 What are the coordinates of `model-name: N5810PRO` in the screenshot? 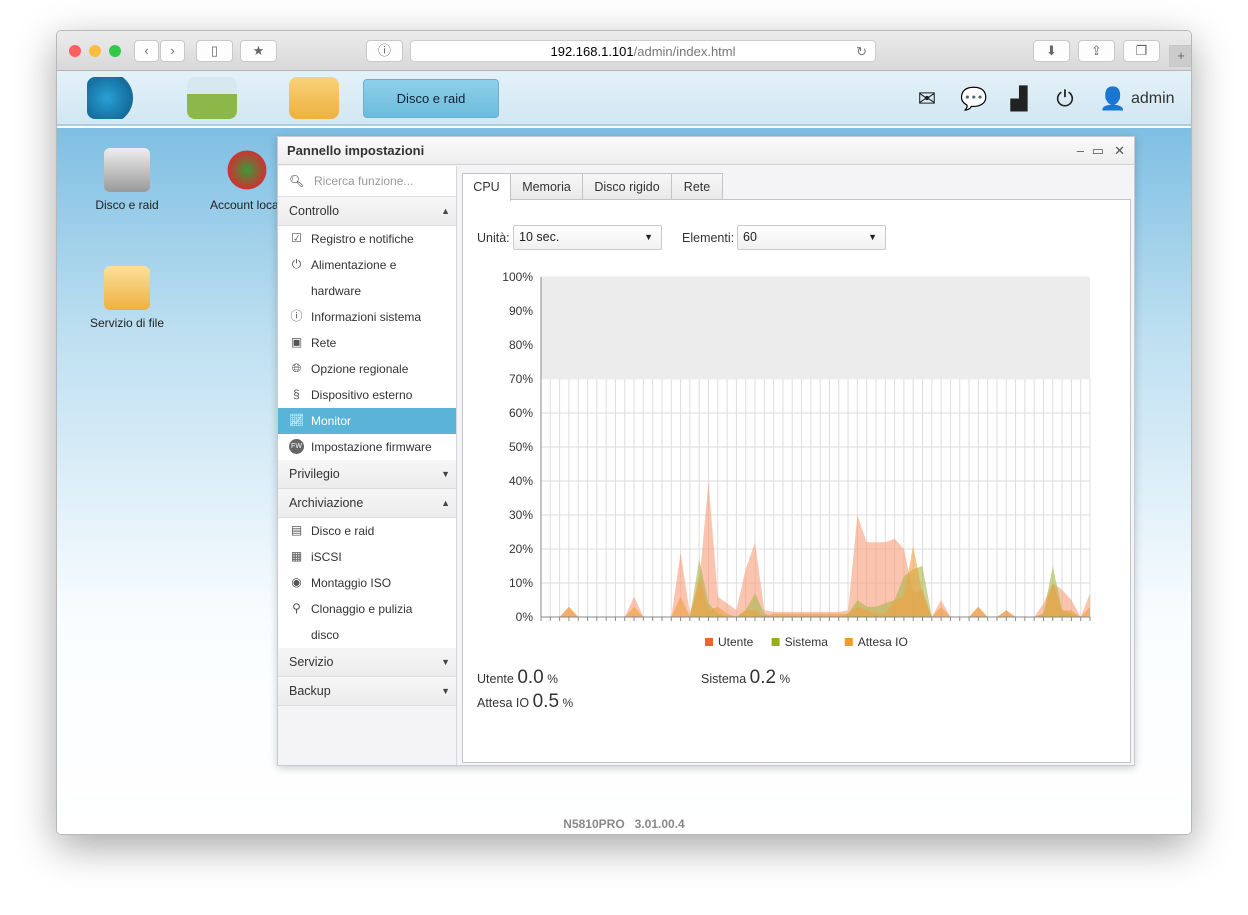 It's located at (594, 824).